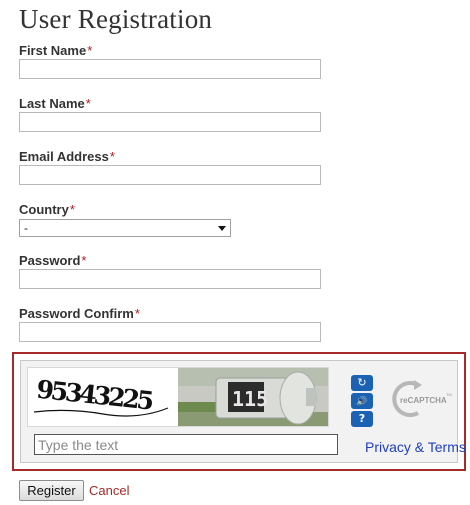 The width and height of the screenshot is (470, 505). What do you see at coordinates (52, 103) in the screenshot?
I see `last-name-label-text: Last Name` at bounding box center [52, 103].